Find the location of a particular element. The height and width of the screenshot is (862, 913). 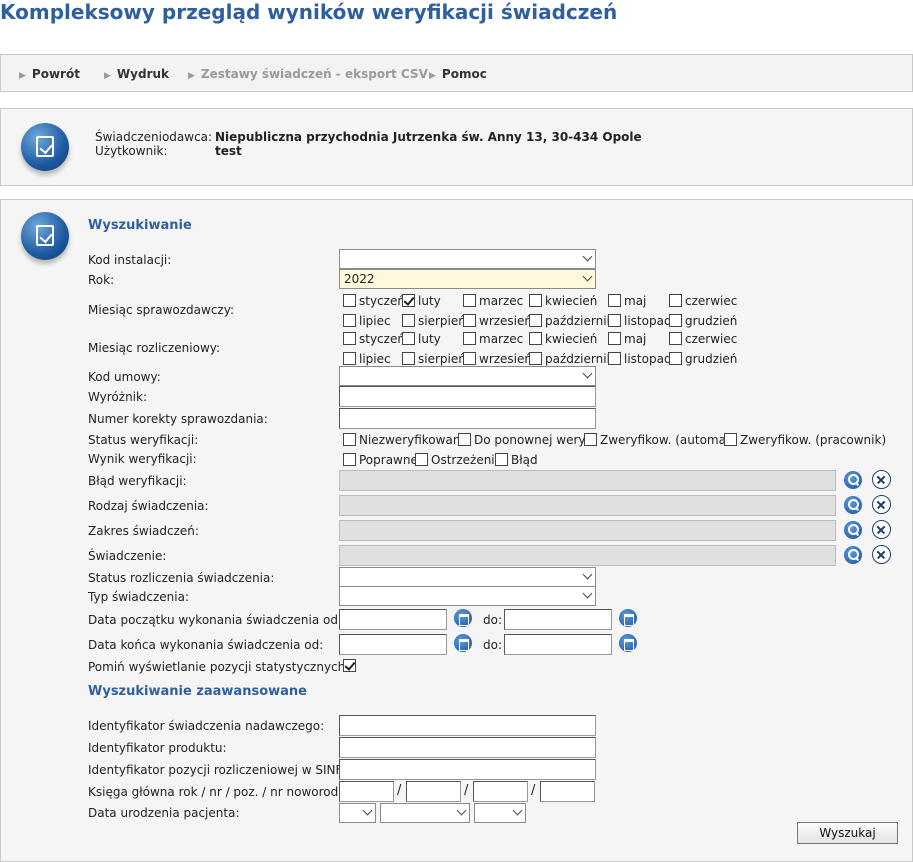

miesiac-sprawozdawczy-label: październik is located at coordinates (579, 321).